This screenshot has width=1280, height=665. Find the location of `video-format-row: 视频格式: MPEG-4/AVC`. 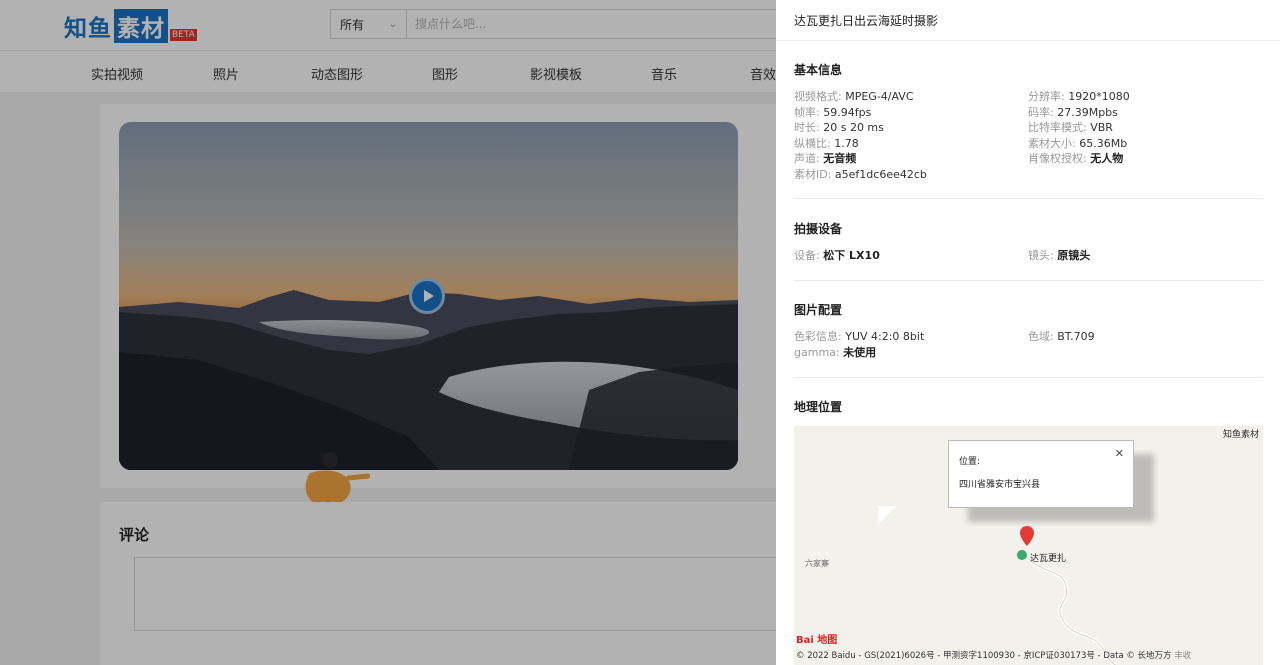

video-format-row: 视频格式: MPEG-4/AVC is located at coordinates (854, 97).